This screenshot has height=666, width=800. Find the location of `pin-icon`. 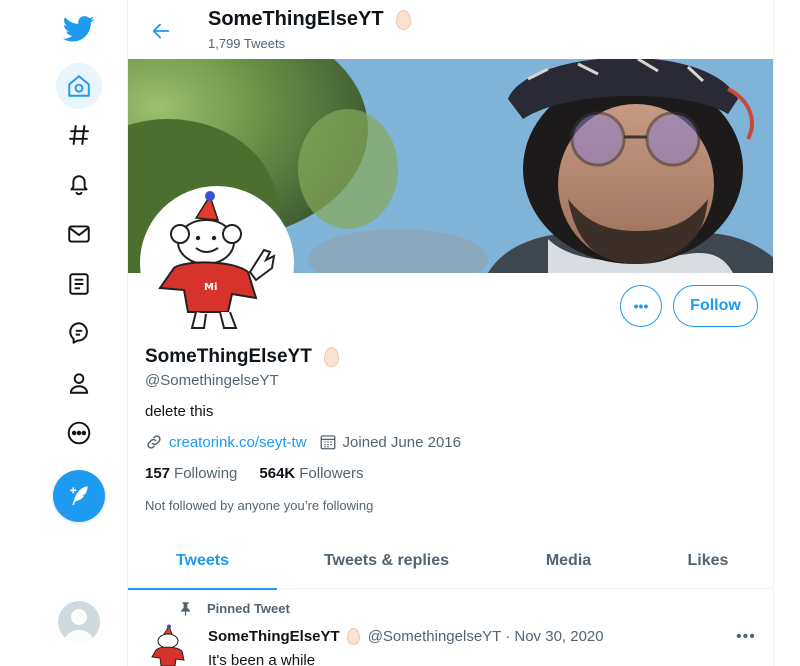

pin-icon is located at coordinates (185, 609).